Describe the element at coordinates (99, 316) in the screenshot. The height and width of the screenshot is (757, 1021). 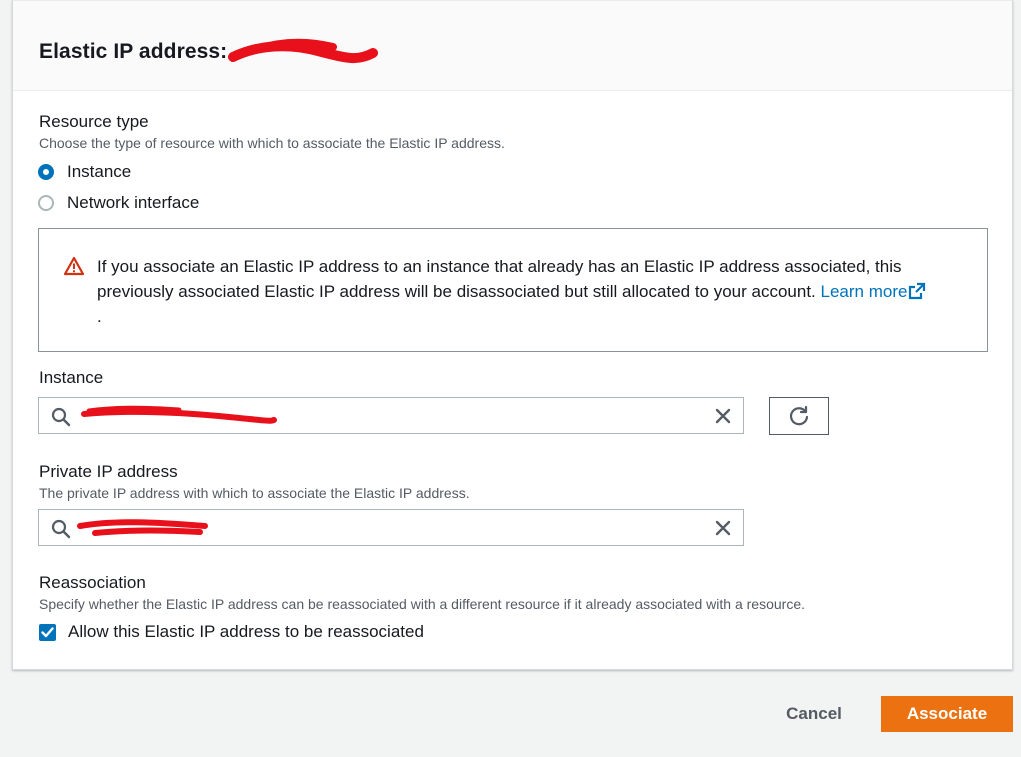
I see `alert-trailing: .` at that location.